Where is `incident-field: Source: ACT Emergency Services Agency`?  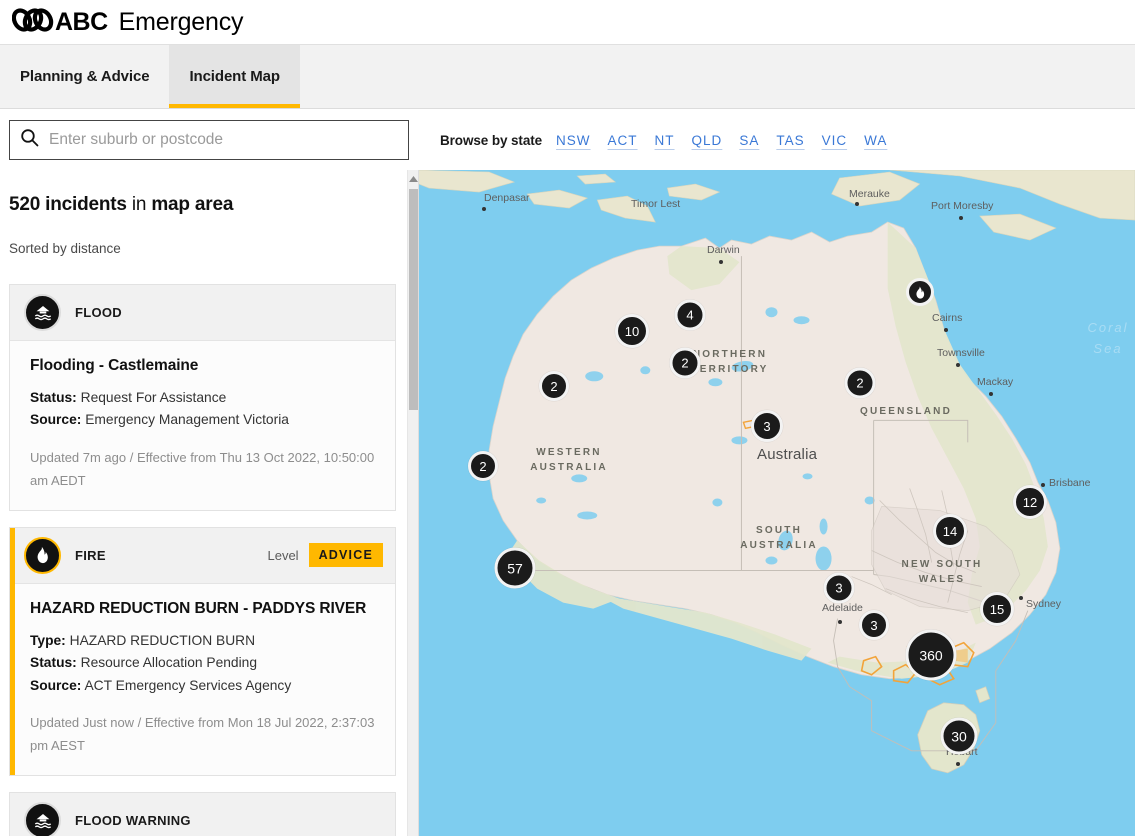
incident-field: Source: ACT Emergency Services Agency is located at coordinates (205, 686).